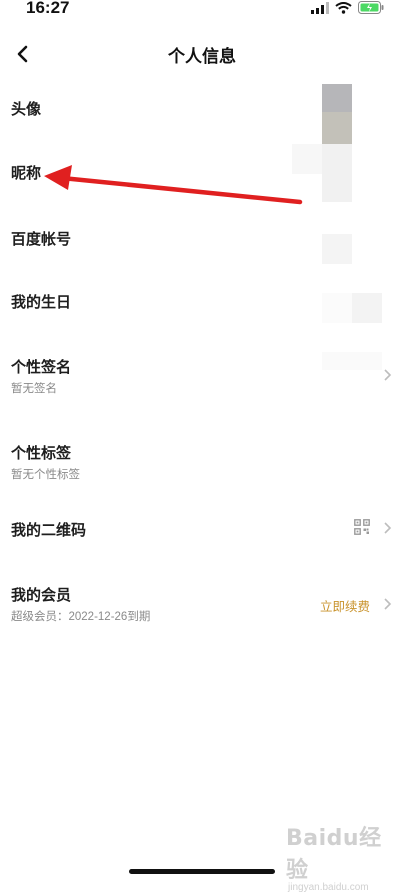 Image resolution: width=404 pixels, height=893 pixels. Describe the element at coordinates (49, 530) in the screenshot. I see `row-label: 我的二维码` at that location.